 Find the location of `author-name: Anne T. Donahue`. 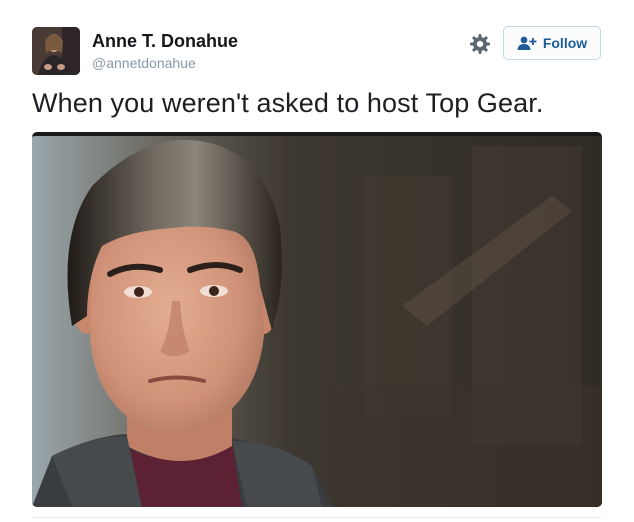

author-name: Anne T. Donahue is located at coordinates (165, 41).